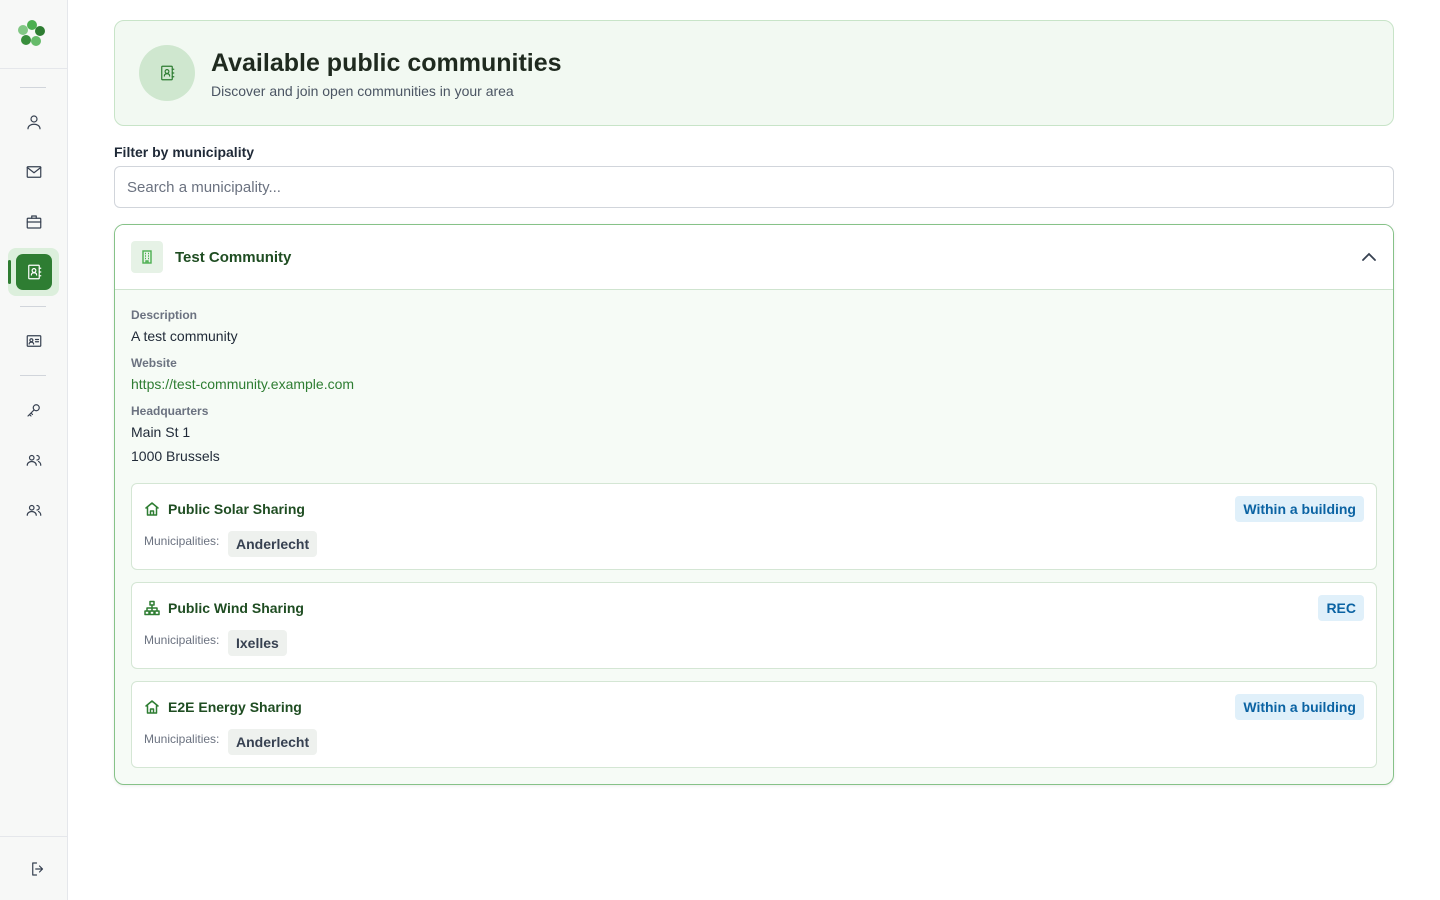 This screenshot has height=900, width=1440. I want to click on page-title: Available public communities, so click(386, 63).